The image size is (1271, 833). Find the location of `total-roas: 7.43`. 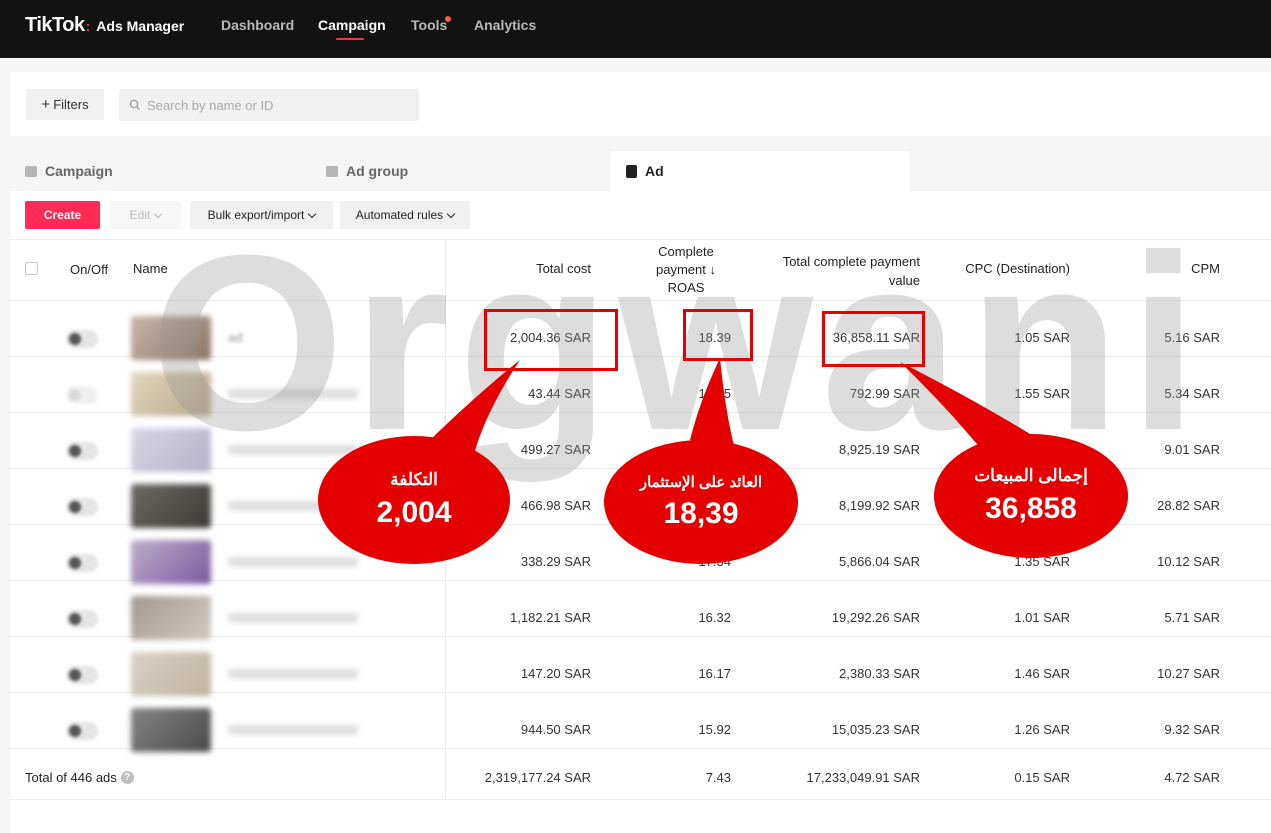

total-roas: 7.43 is located at coordinates (718, 777).